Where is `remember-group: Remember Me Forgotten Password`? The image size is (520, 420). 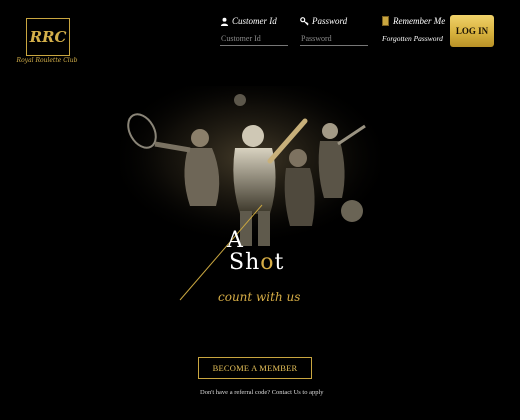 remember-group: Remember Me Forgotten Password is located at coordinates (413, 29).